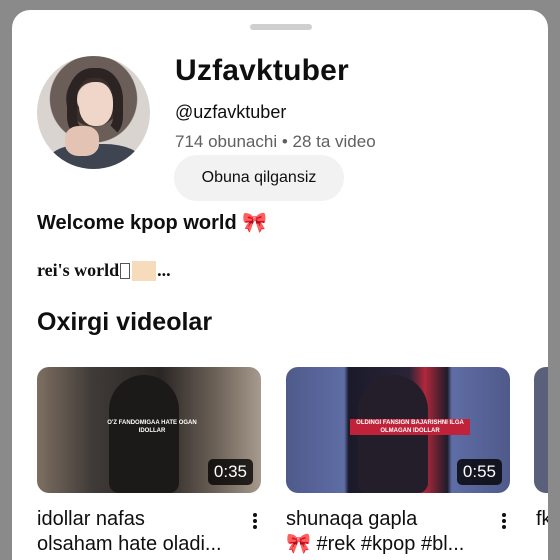 This screenshot has width=560, height=560. Describe the element at coordinates (125, 322) in the screenshot. I see `section-title: Oxirgi videolar` at that location.